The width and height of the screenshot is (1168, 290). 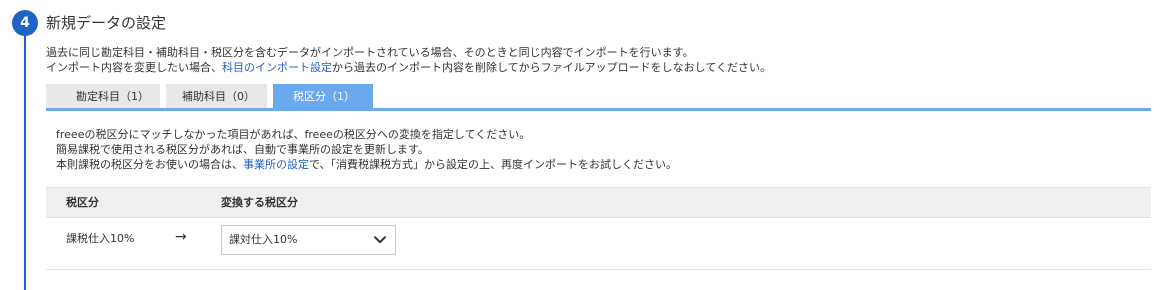 What do you see at coordinates (25, 23) in the screenshot?
I see `step-number-badge: 4` at bounding box center [25, 23].